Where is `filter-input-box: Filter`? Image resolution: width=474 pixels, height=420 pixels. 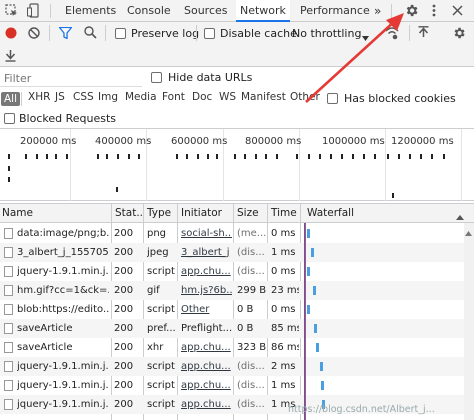 filter-input-box: Filter is located at coordinates (71, 78).